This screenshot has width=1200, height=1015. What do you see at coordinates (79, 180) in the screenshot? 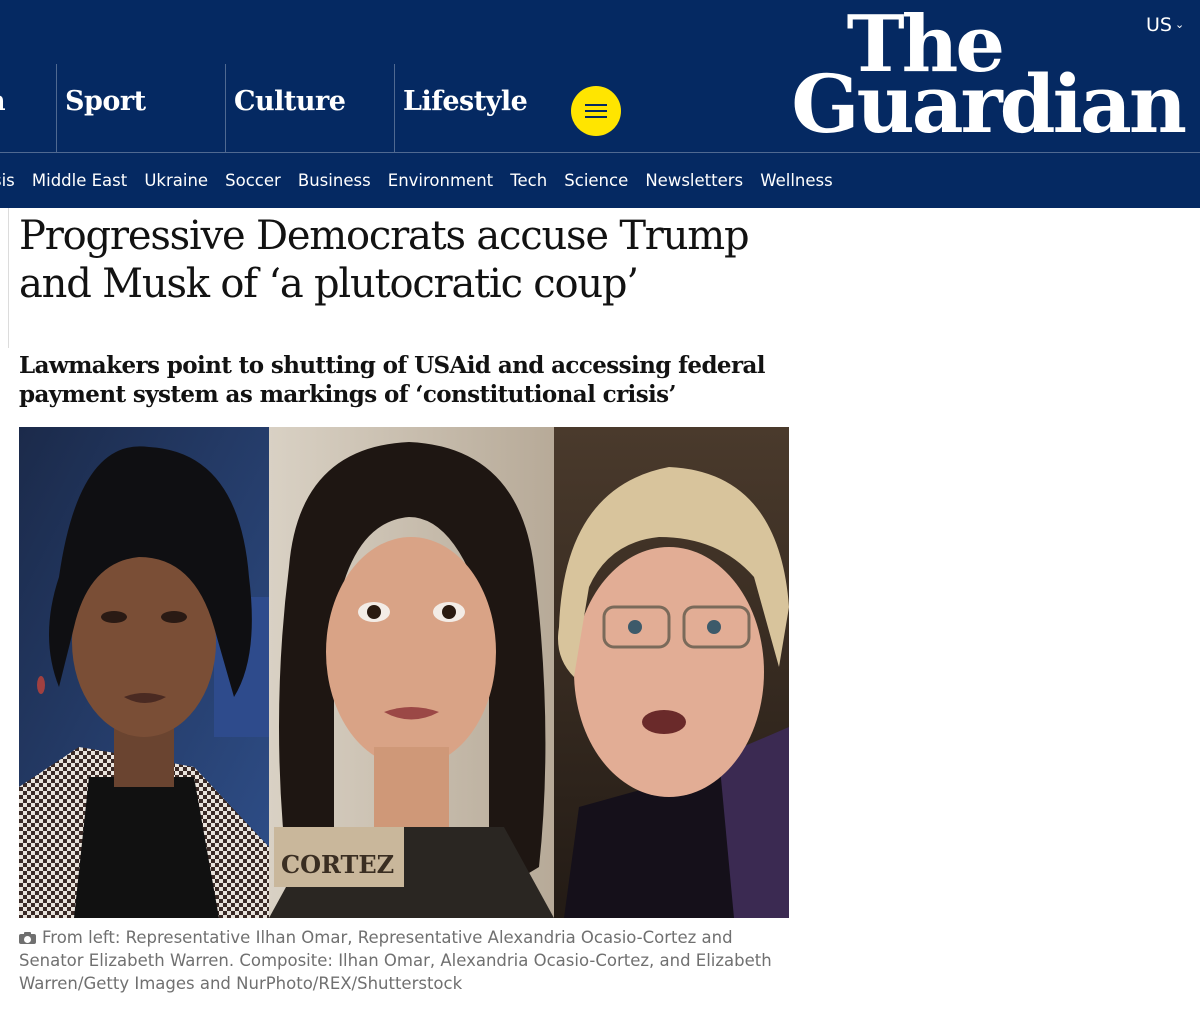
I see `subnav-item-middle-east: Middle East` at bounding box center [79, 180].